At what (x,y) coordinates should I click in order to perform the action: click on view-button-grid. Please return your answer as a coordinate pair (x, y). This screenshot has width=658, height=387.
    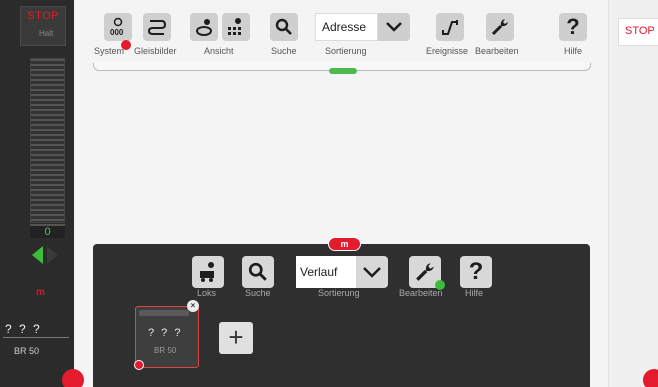
    Looking at the image, I should click on (236, 27).